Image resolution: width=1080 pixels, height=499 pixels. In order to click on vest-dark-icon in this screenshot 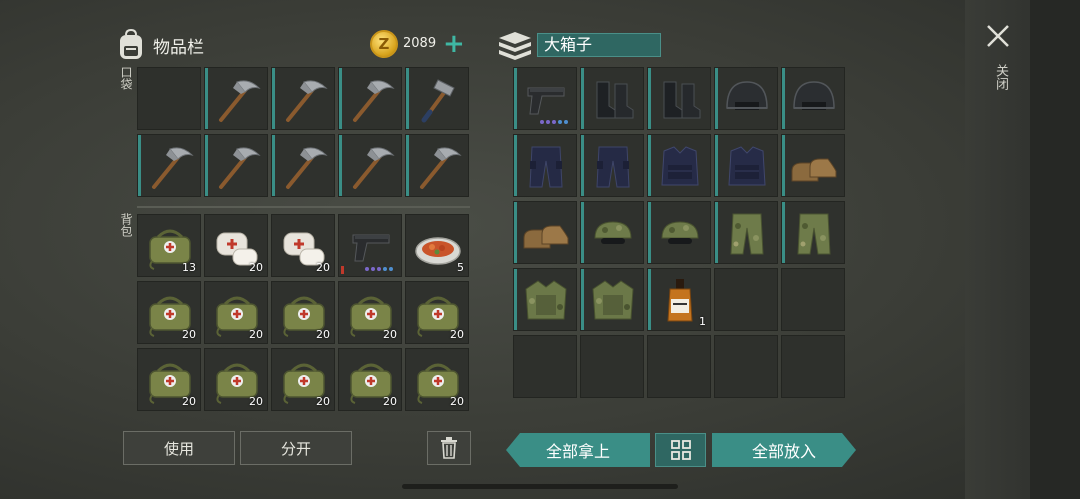, I will do `click(680, 166)`.